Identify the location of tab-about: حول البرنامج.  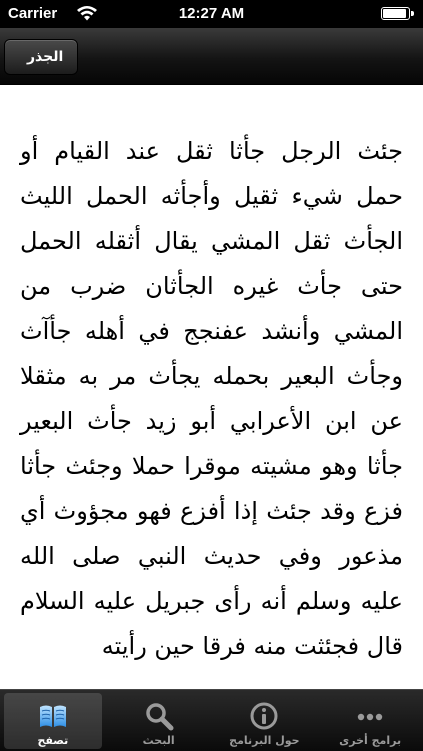
(265, 720).